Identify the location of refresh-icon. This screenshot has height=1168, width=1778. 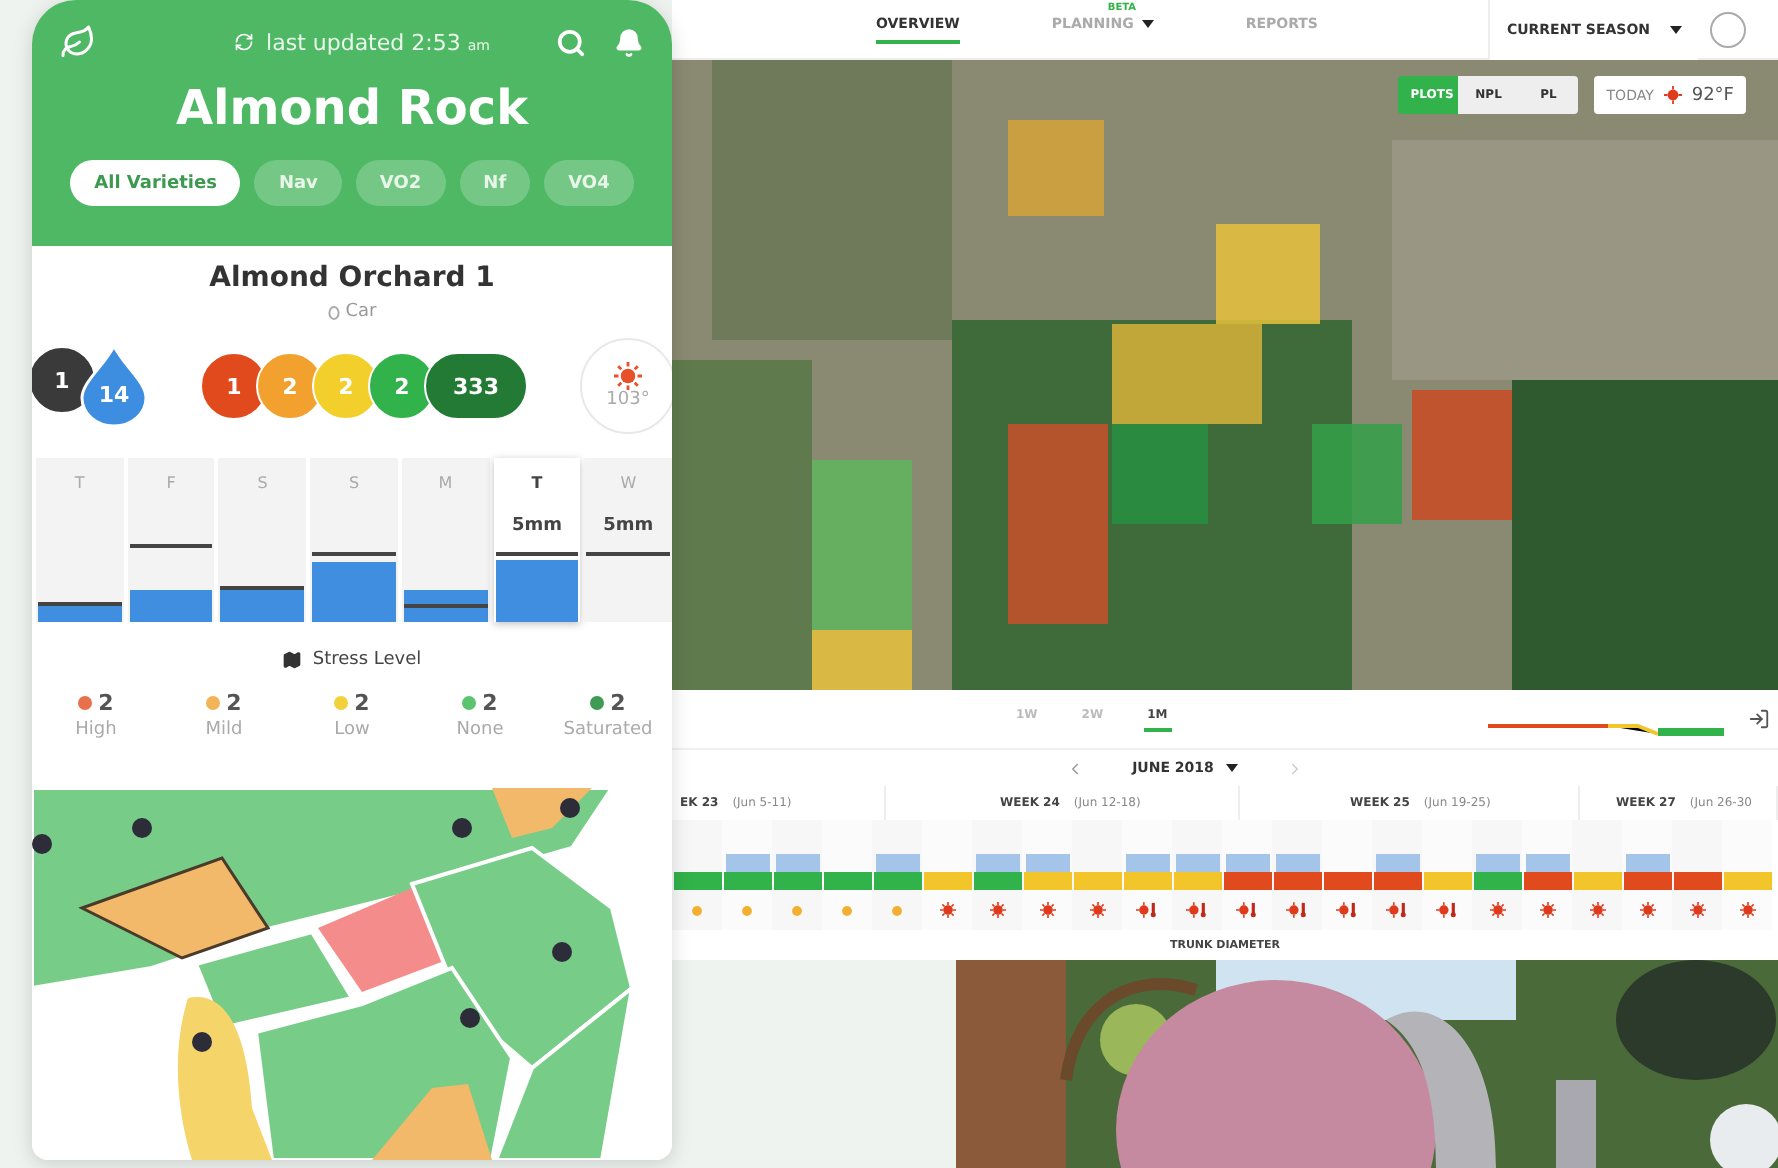
(244, 42).